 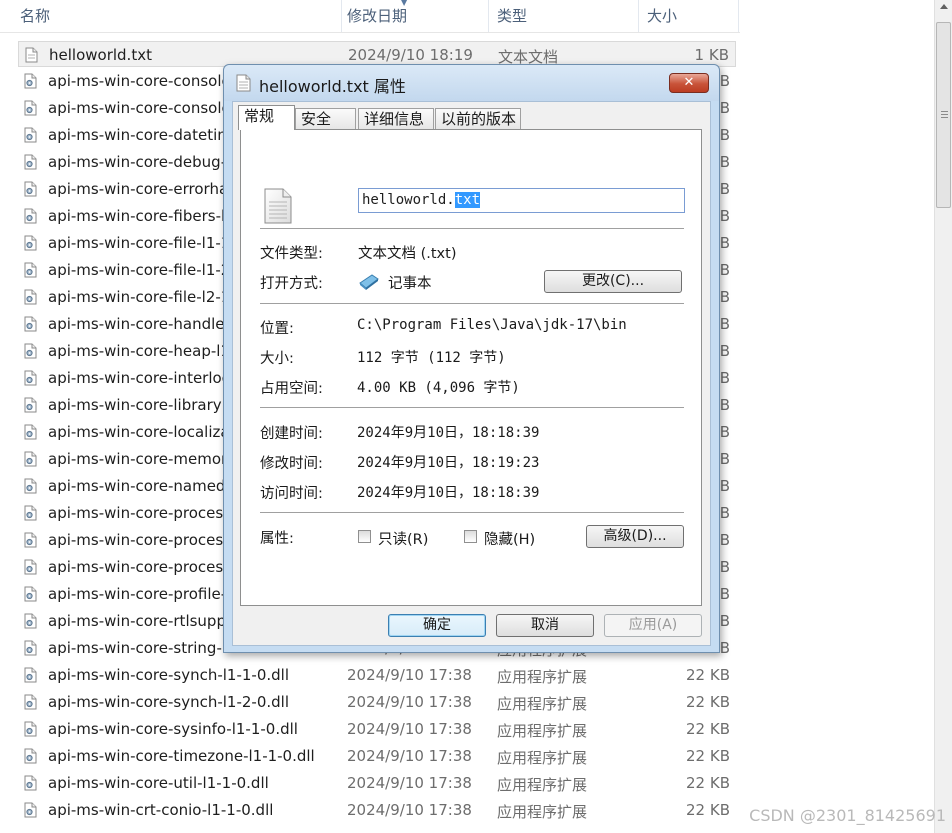 I want to click on file-type-label: 文件类型:, so click(x=291, y=254).